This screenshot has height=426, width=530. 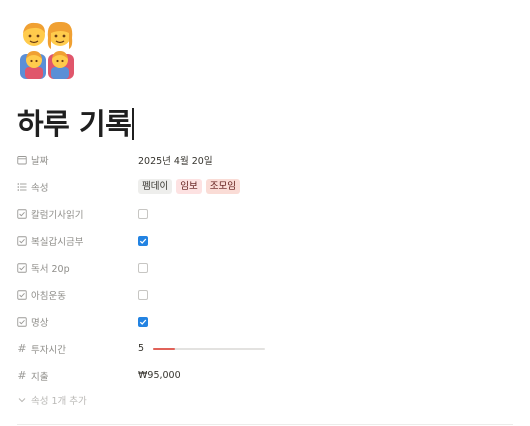 What do you see at coordinates (155, 186) in the screenshot?
I see `tag-pemday: 펨데이` at bounding box center [155, 186].